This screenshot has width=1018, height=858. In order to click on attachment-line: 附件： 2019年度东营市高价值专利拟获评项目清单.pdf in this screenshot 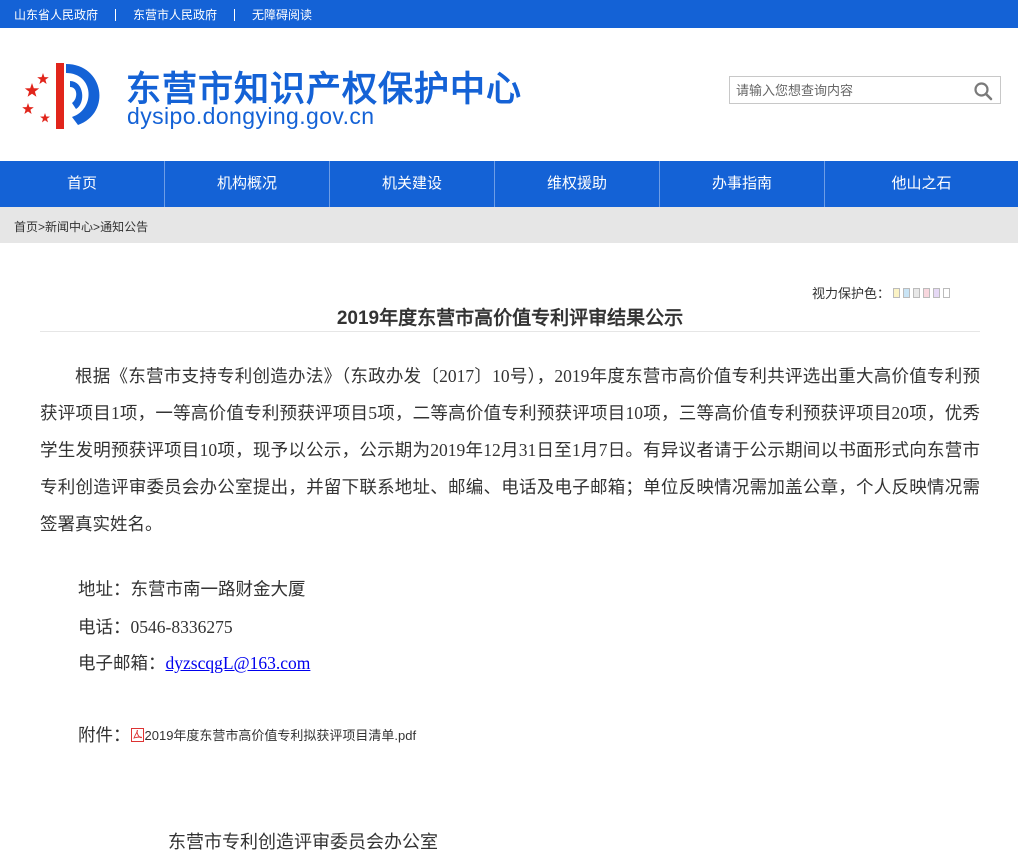, I will do `click(247, 734)`.